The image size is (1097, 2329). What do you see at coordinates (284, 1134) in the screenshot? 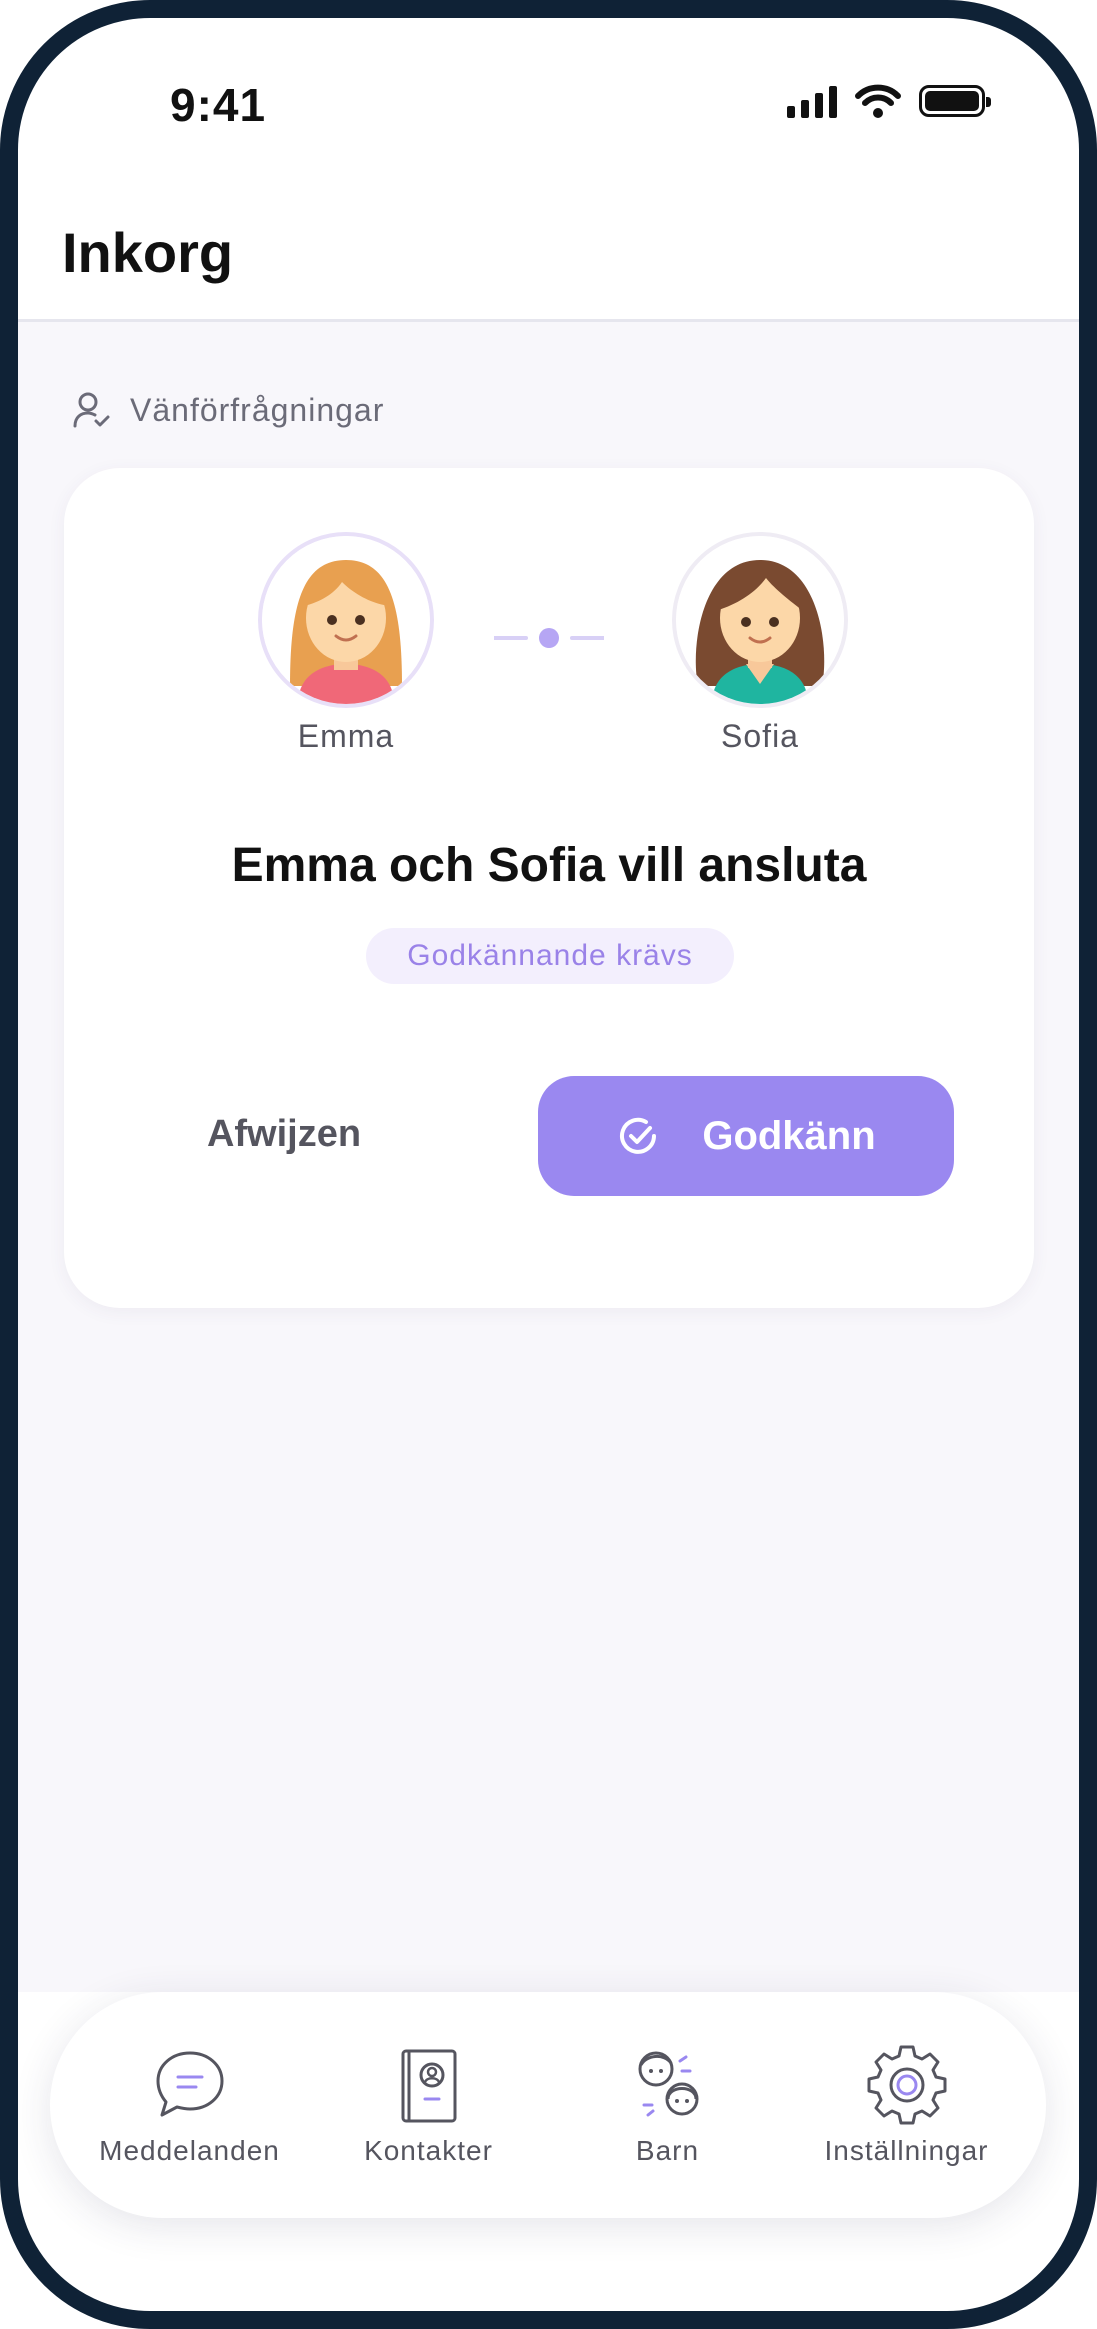
I see `reject-button: Afwijzen` at bounding box center [284, 1134].